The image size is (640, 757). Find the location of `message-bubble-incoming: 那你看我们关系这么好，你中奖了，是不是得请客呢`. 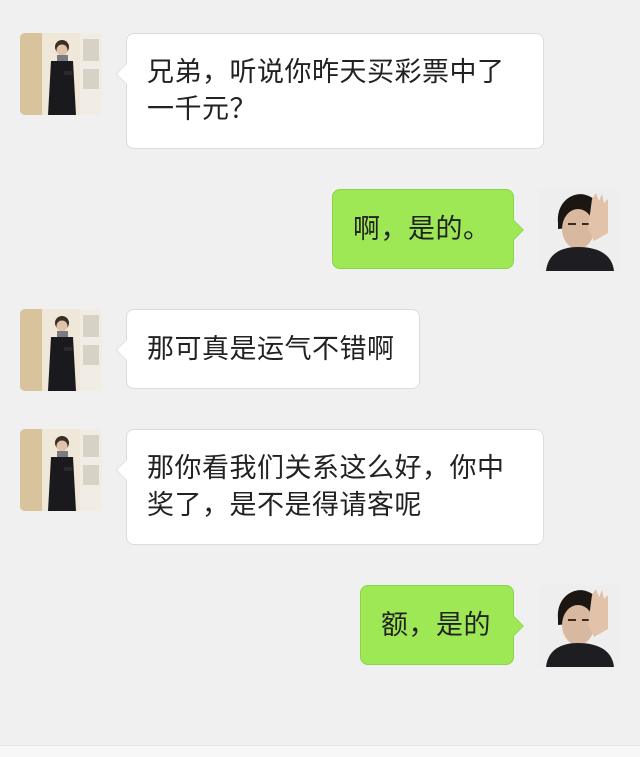

message-bubble-incoming: 那你看我们关系这么好，你中奖了，是不是得请客呢 is located at coordinates (330, 487).